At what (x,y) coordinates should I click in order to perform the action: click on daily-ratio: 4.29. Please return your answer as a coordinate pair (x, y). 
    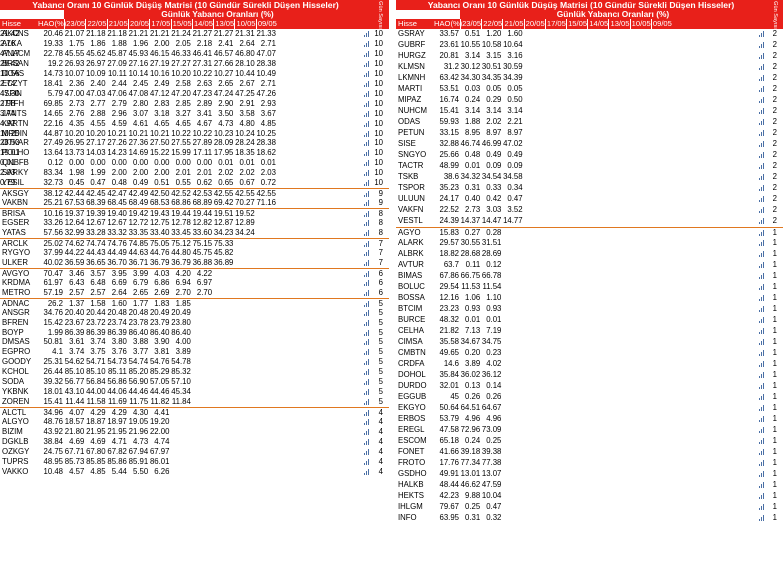
    Looking at the image, I should click on (119, 413).